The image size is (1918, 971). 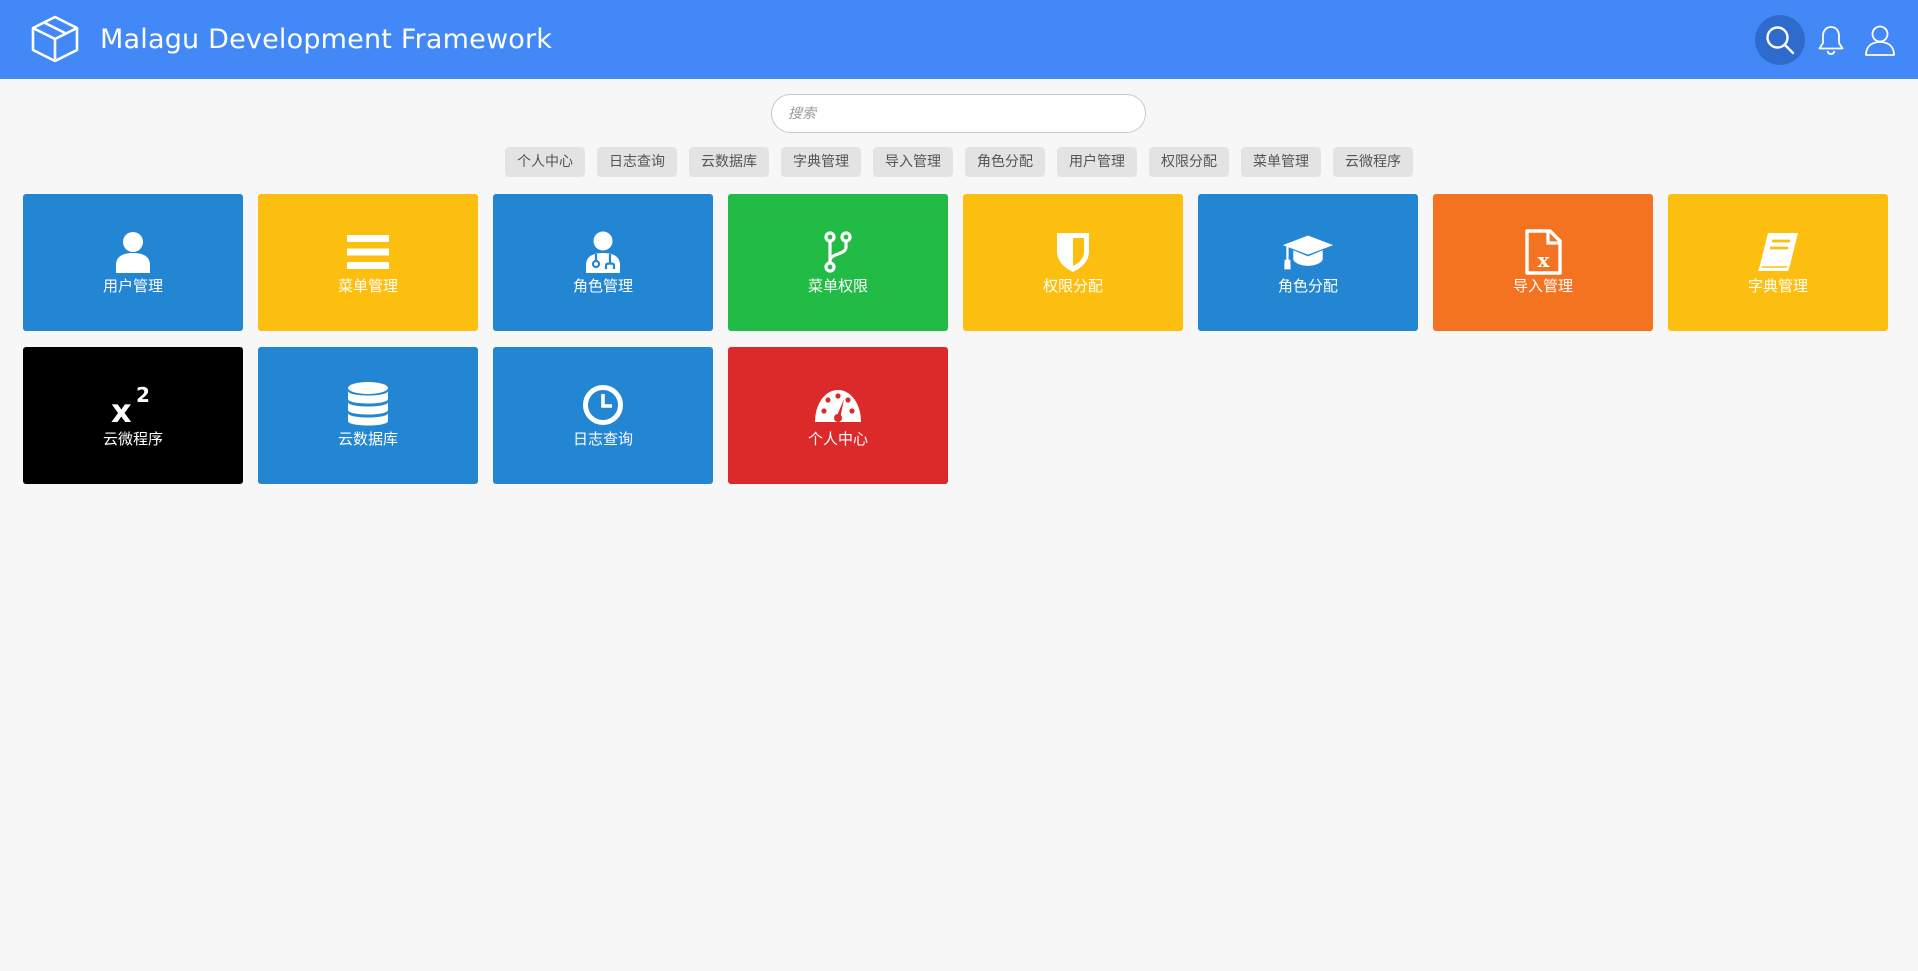 I want to click on quick-tag-cloud-microapp: 云微程序, so click(x=1373, y=162).